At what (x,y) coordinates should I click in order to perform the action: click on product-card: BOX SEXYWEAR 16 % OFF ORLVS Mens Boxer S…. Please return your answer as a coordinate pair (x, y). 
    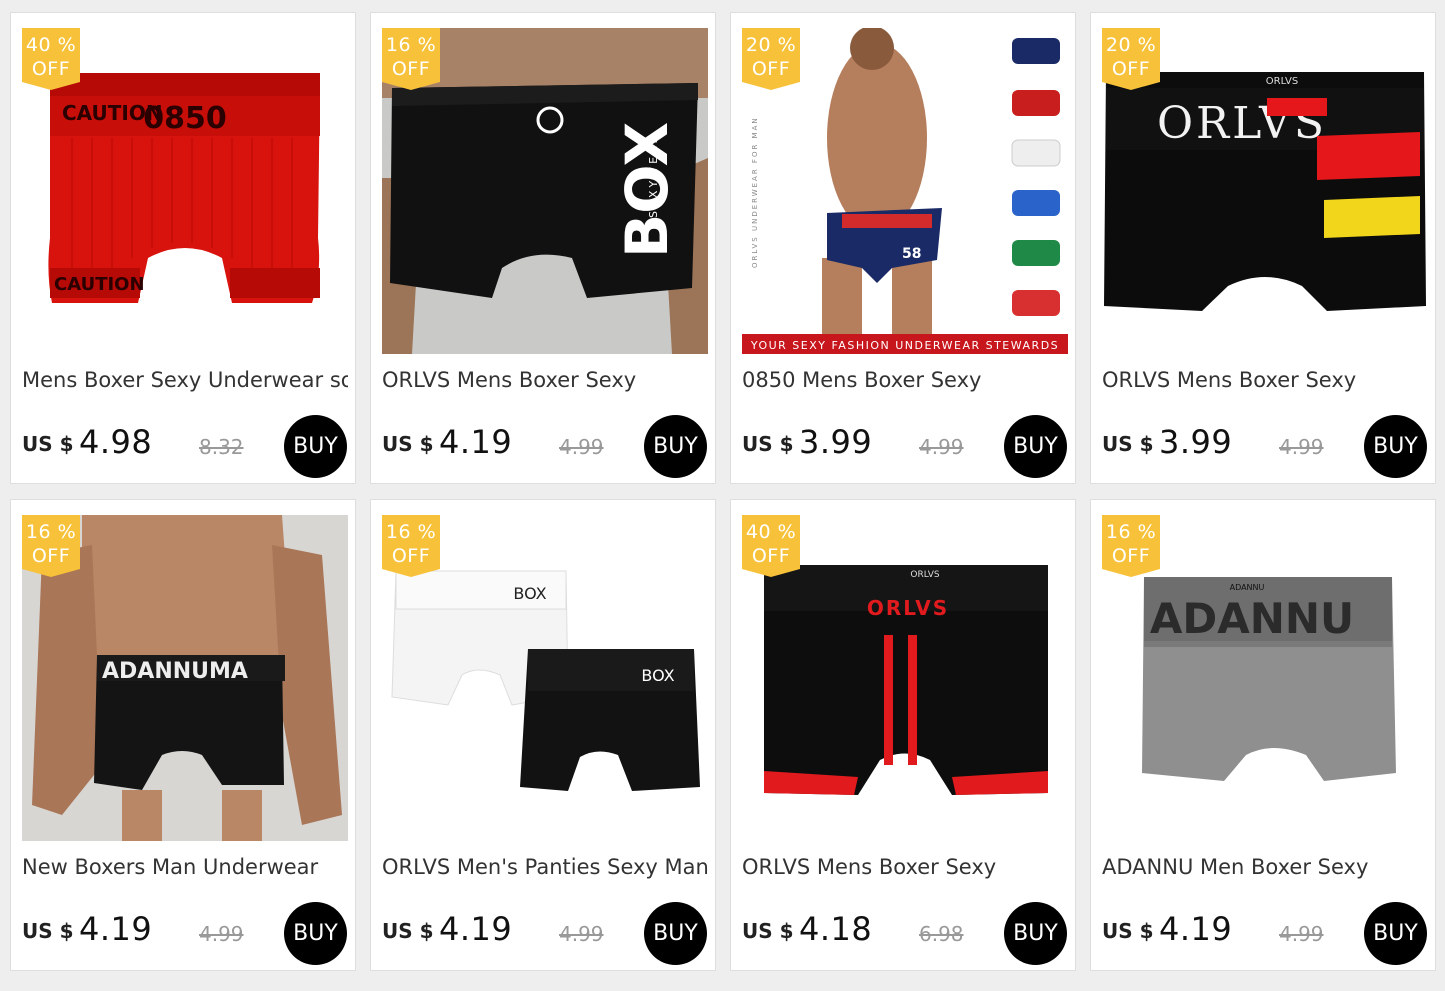
    Looking at the image, I should click on (543, 248).